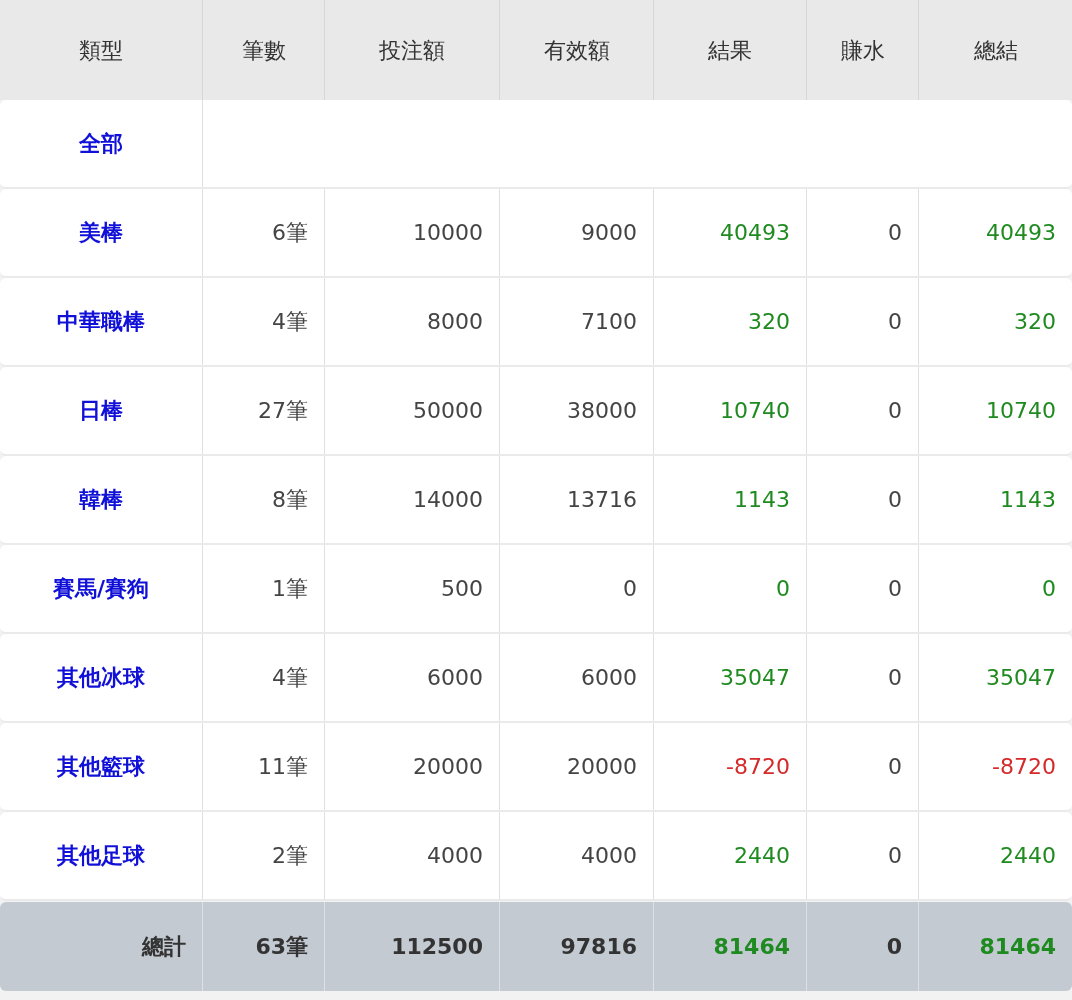 The height and width of the screenshot is (1000, 1072). I want to click on table-cell: 10000, so click(412, 232).